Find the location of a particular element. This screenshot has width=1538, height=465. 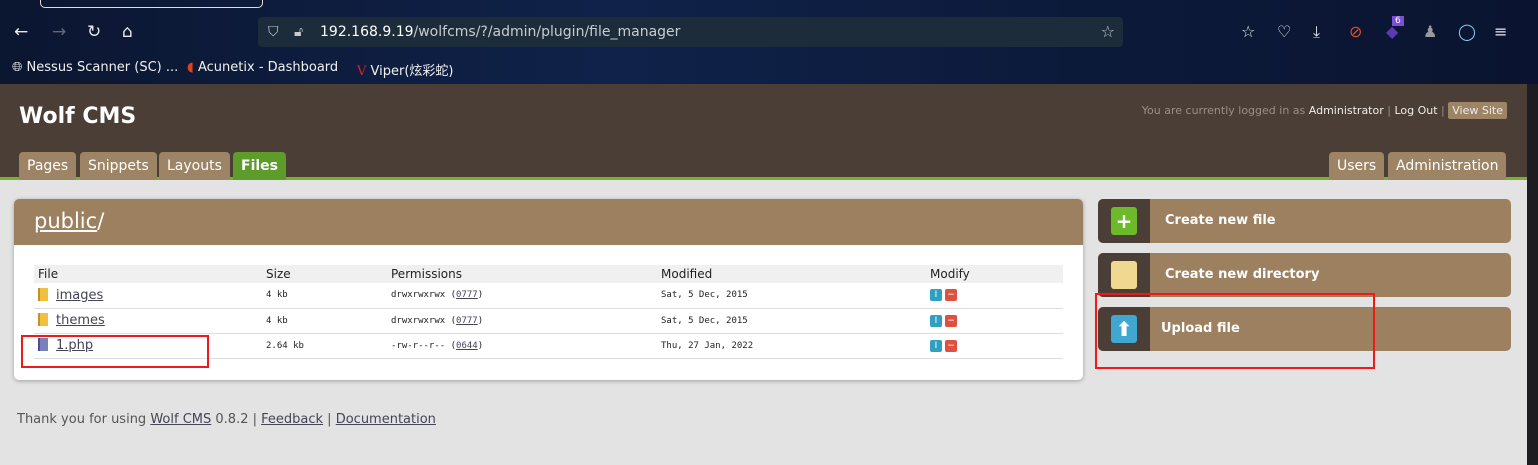

extension-ring-icon: ◯ is located at coordinates (1467, 31).